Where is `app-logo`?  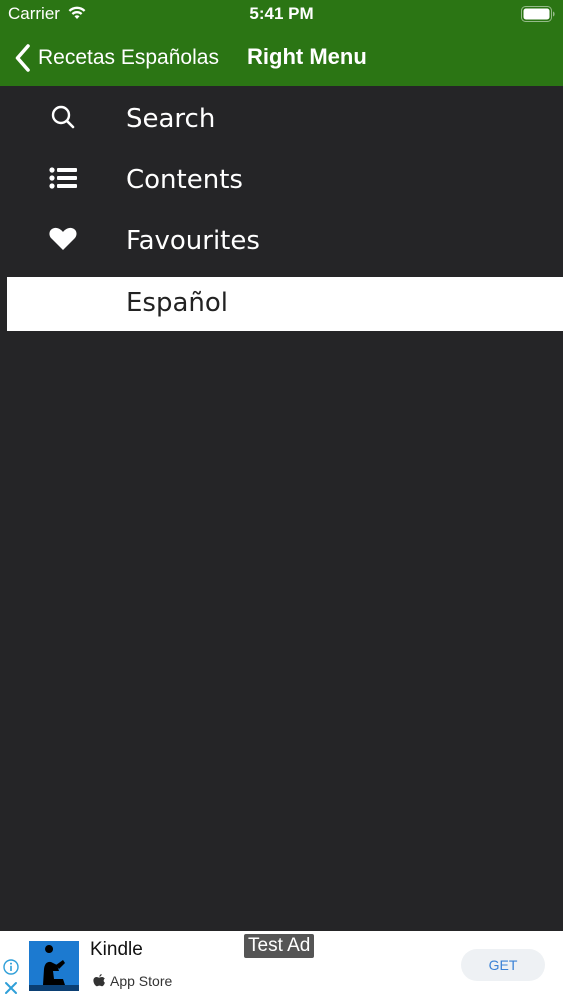
app-logo is located at coordinates (54, 966).